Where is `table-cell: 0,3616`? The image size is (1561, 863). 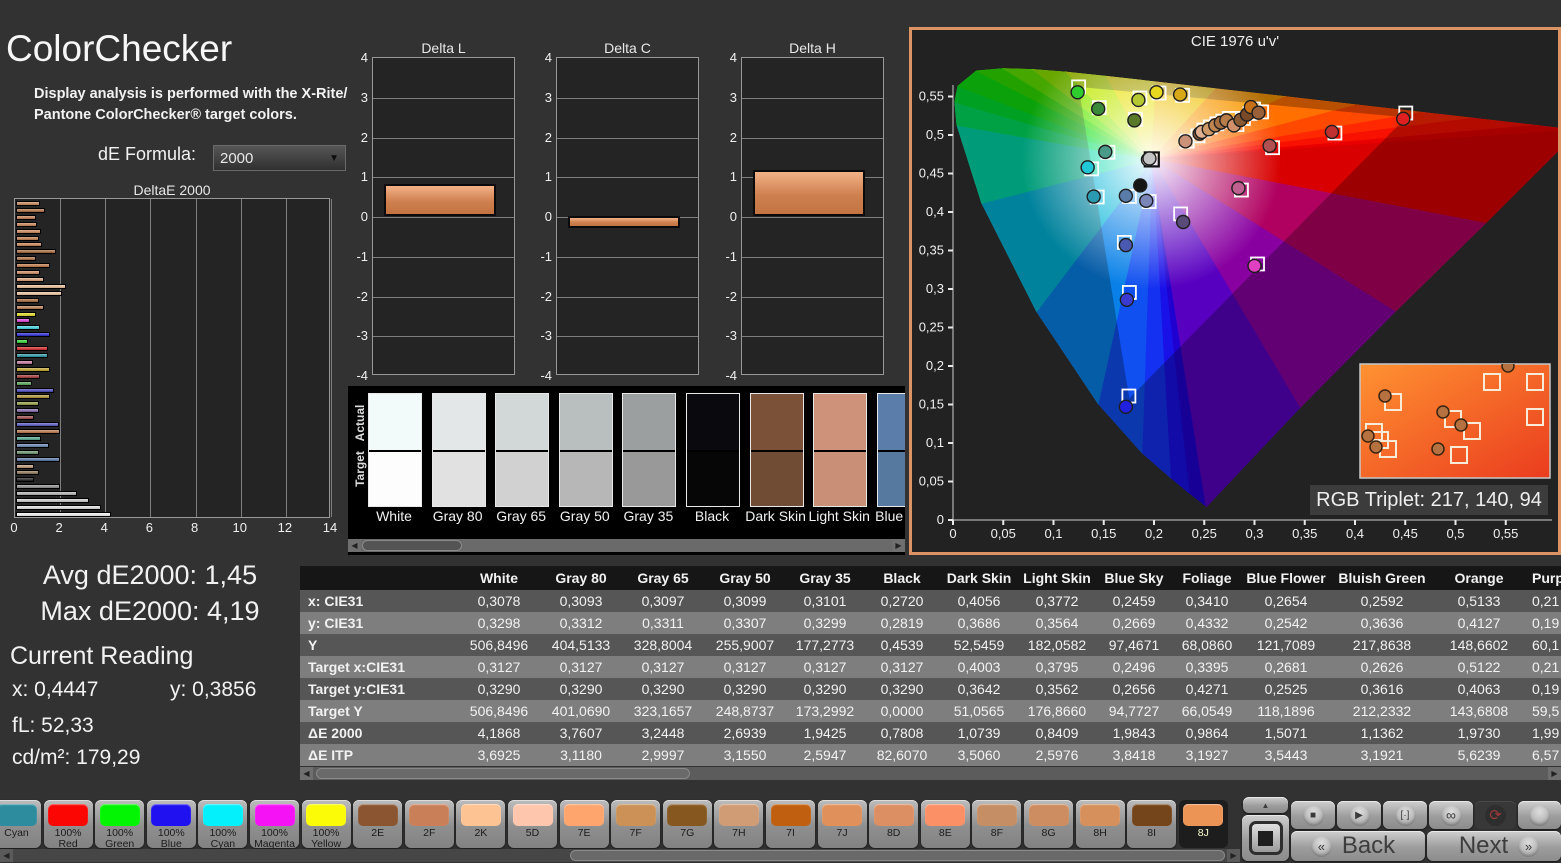
table-cell: 0,3616 is located at coordinates (1382, 689).